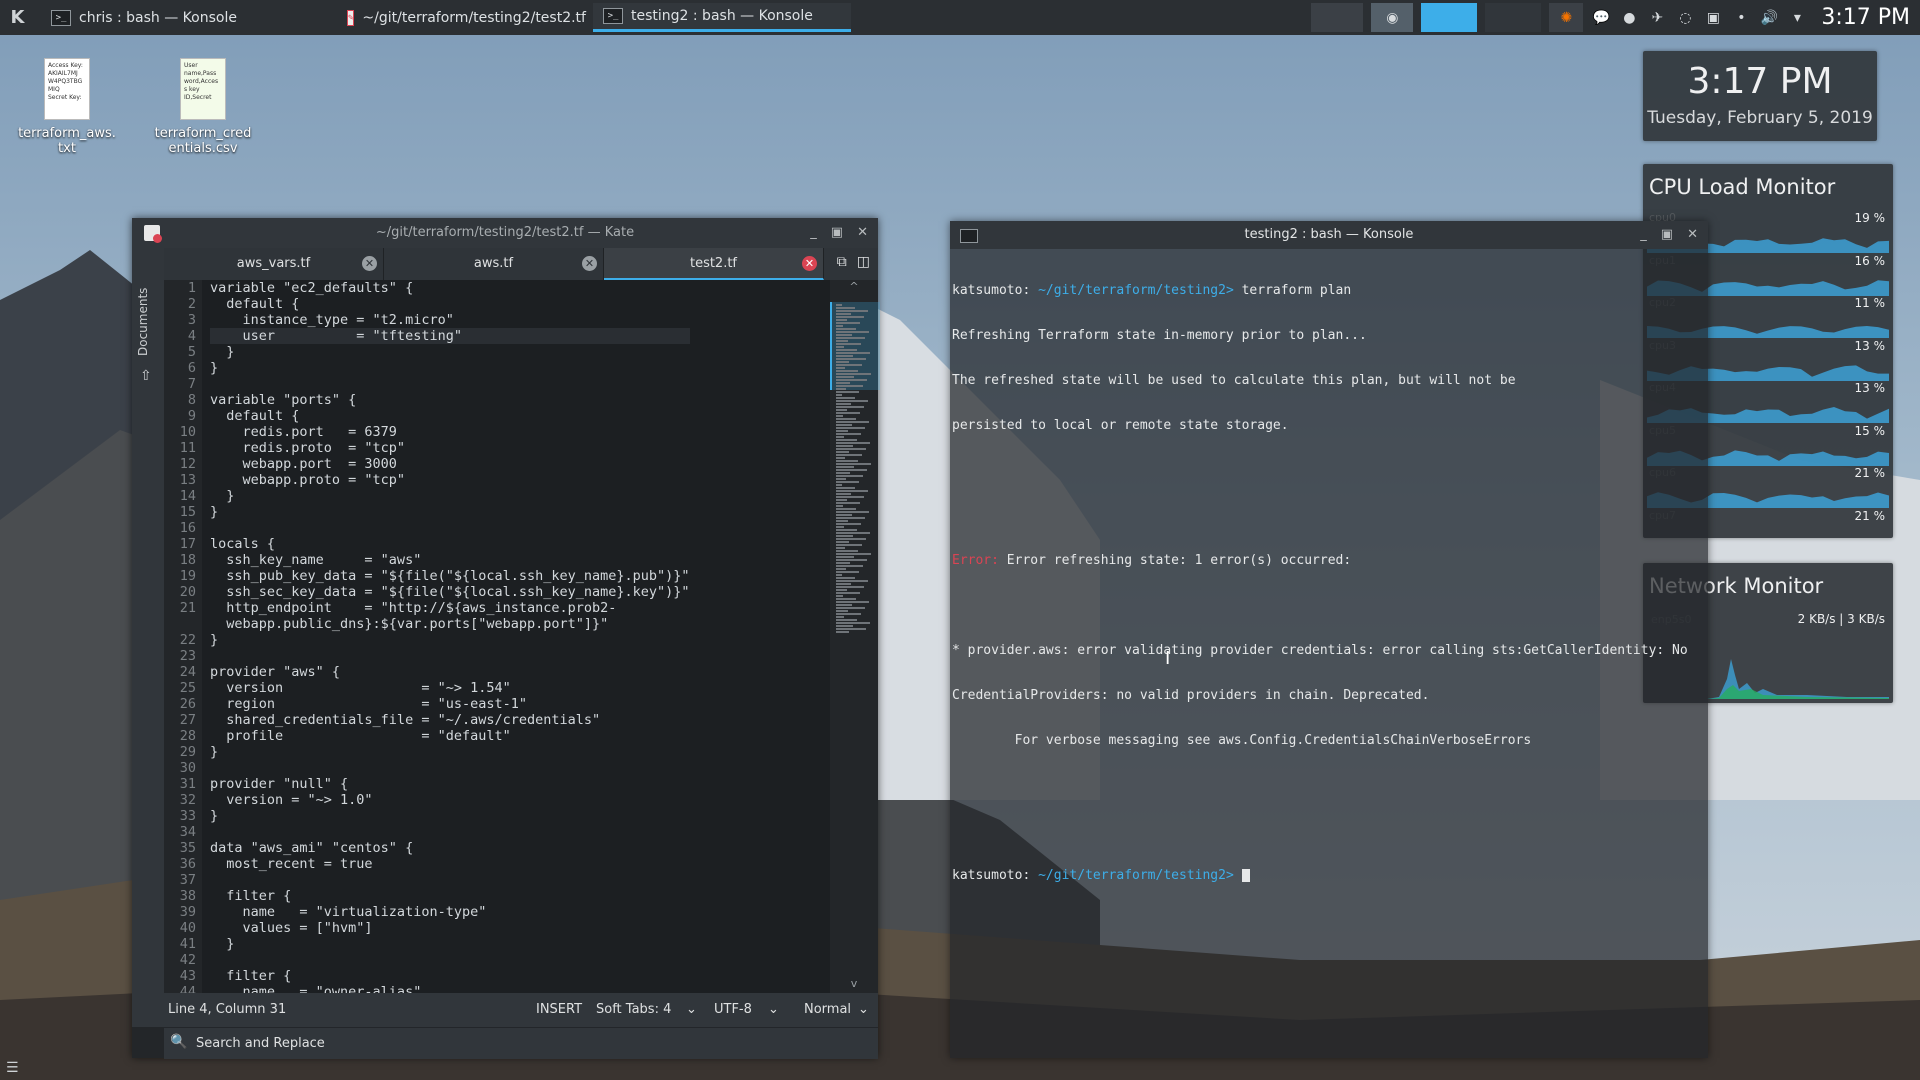 This screenshot has height=1080, width=1920. I want to click on network-icon: •, so click(1741, 18).